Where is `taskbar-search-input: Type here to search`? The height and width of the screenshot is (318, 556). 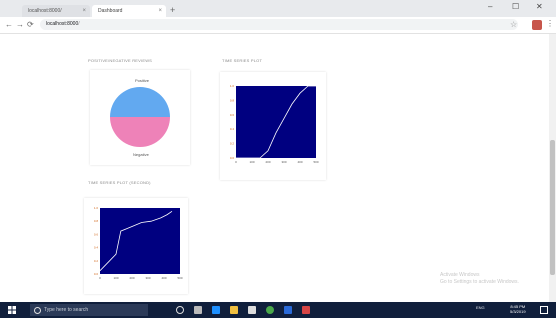
taskbar-search-input: Type here to search is located at coordinates (89, 310).